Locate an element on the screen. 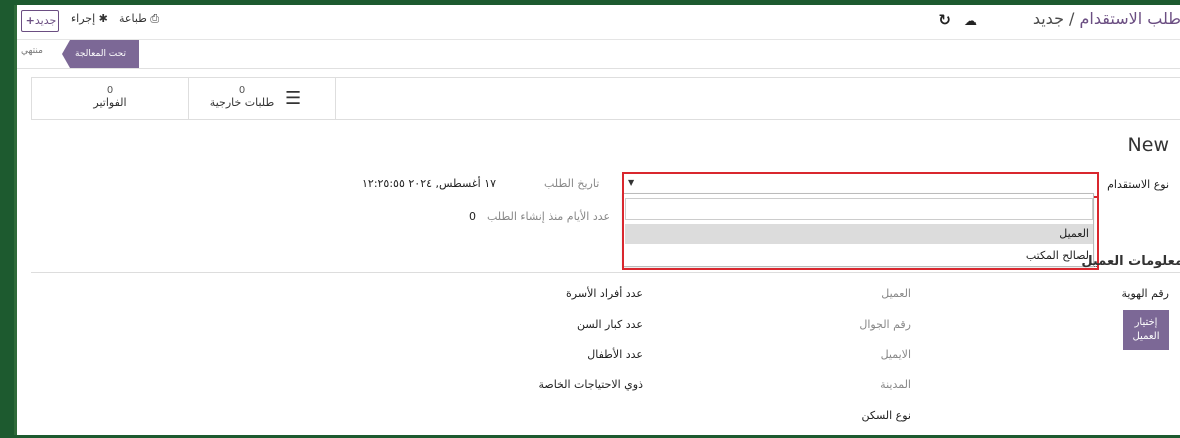 The width and height of the screenshot is (1180, 438). new-button: +جديد is located at coordinates (40, 21).